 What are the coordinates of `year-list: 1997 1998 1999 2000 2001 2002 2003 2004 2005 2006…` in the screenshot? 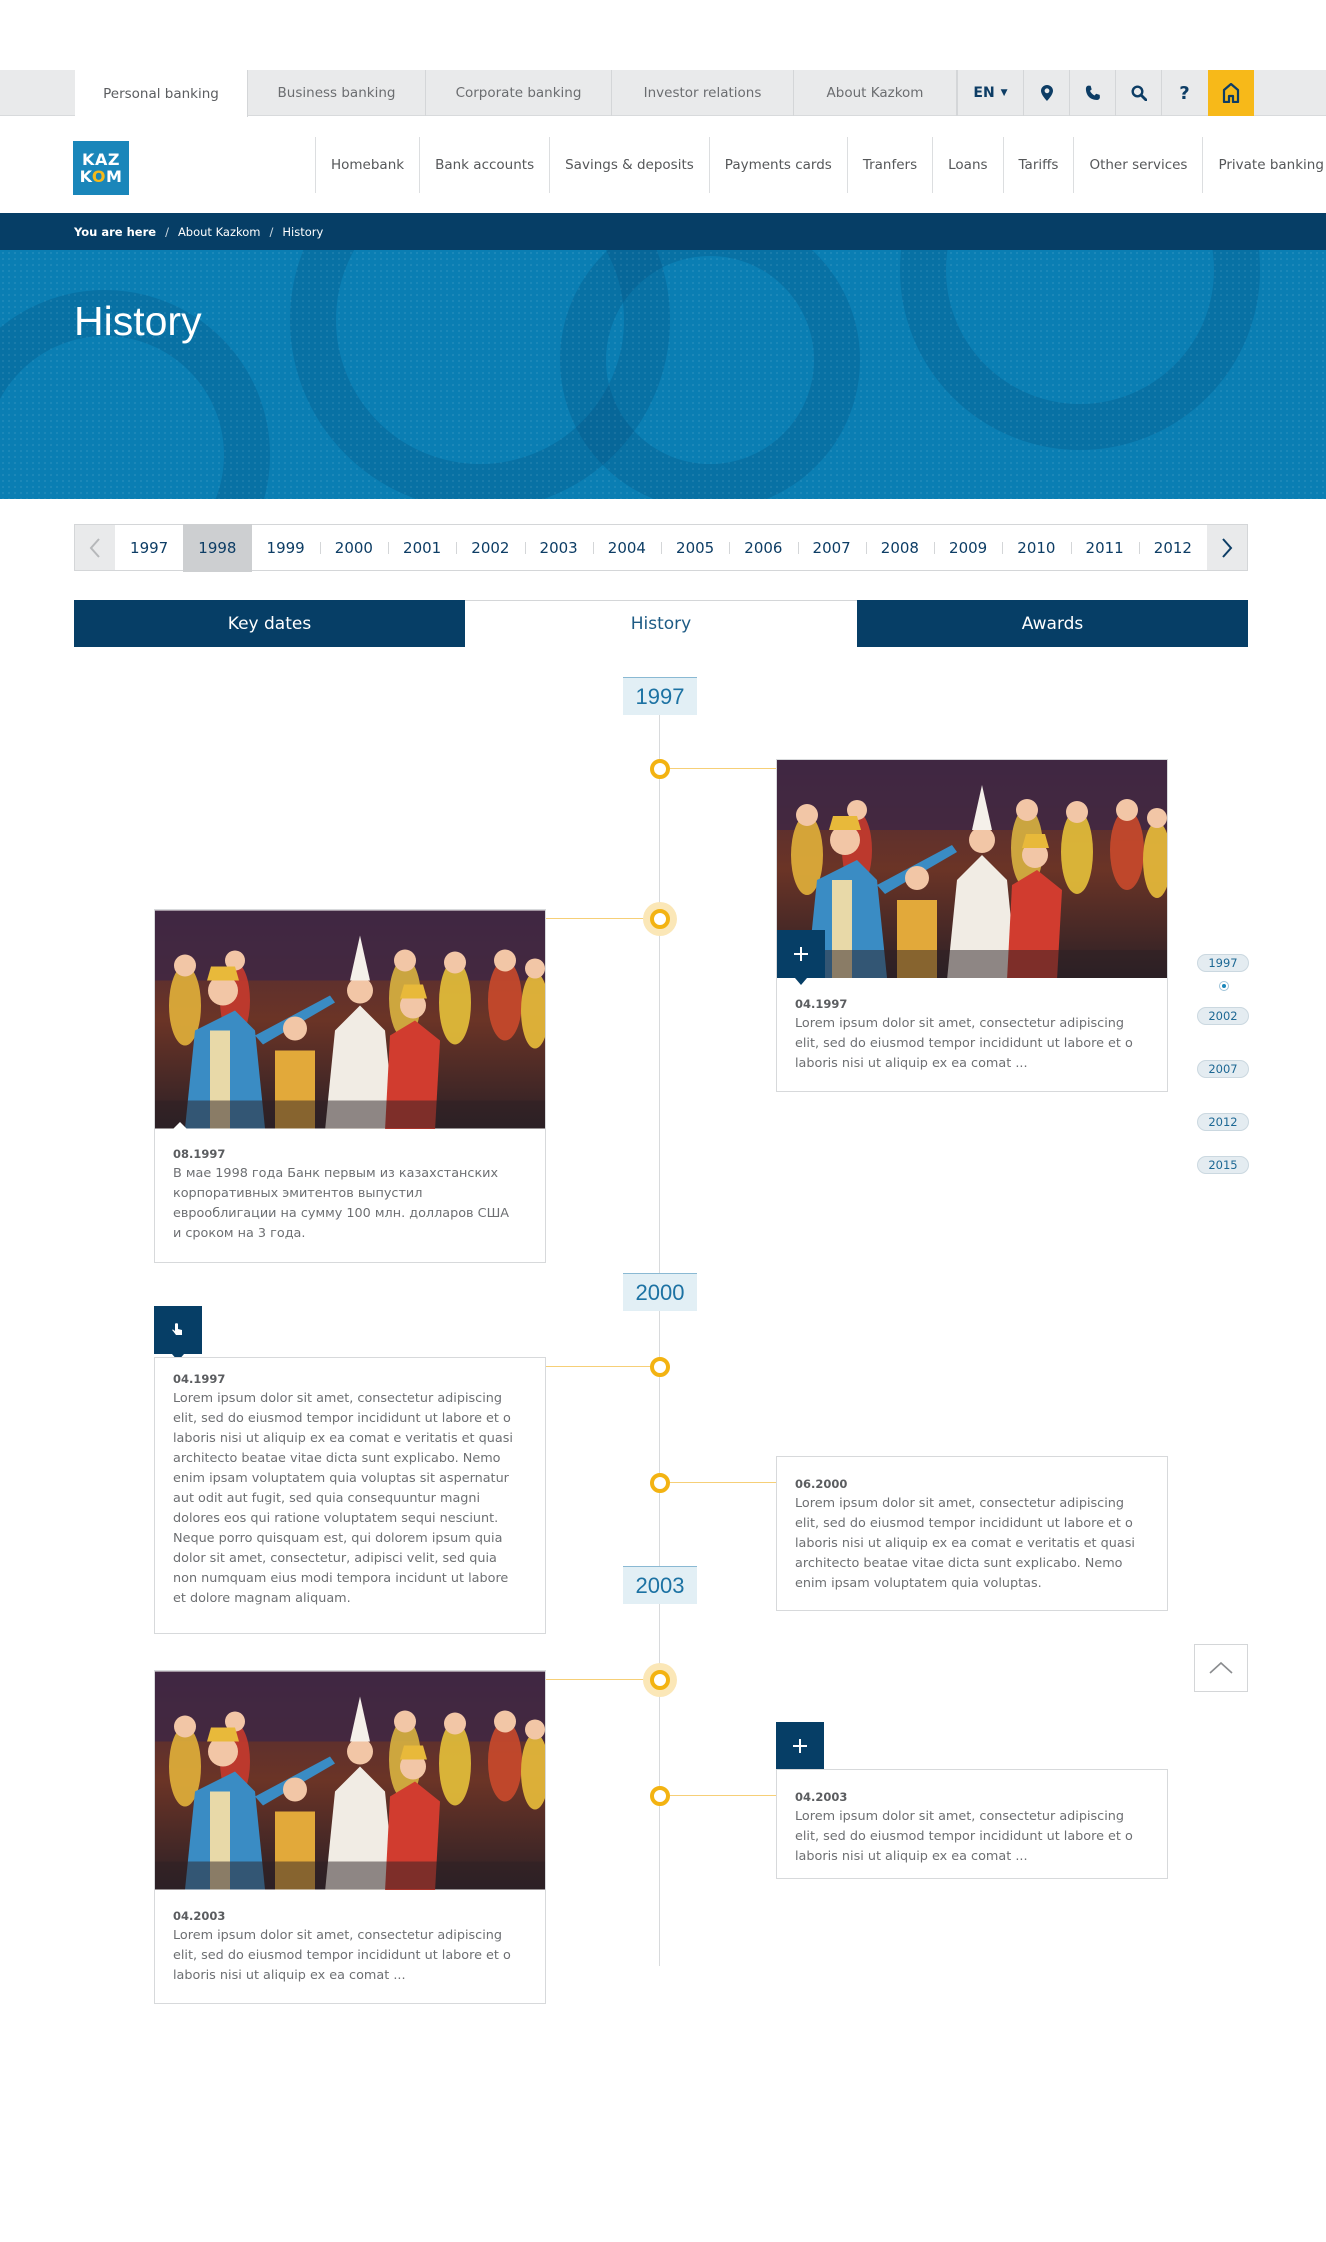 It's located at (661, 548).